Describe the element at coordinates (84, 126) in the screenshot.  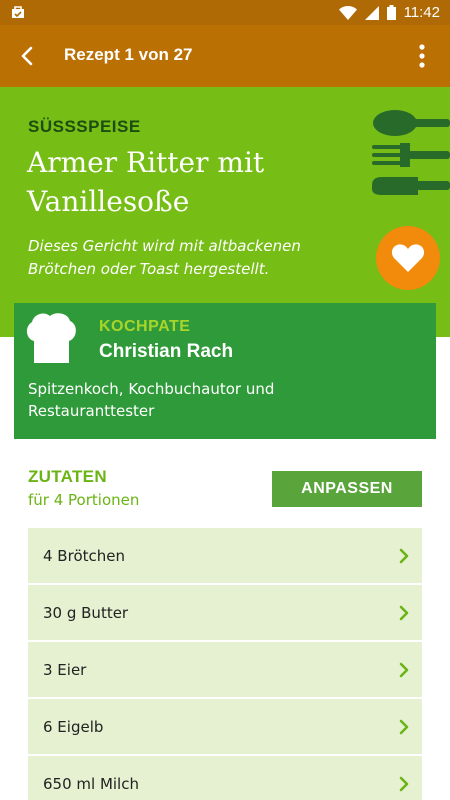
I see `recipe-category: SÜSSSPEISE` at that location.